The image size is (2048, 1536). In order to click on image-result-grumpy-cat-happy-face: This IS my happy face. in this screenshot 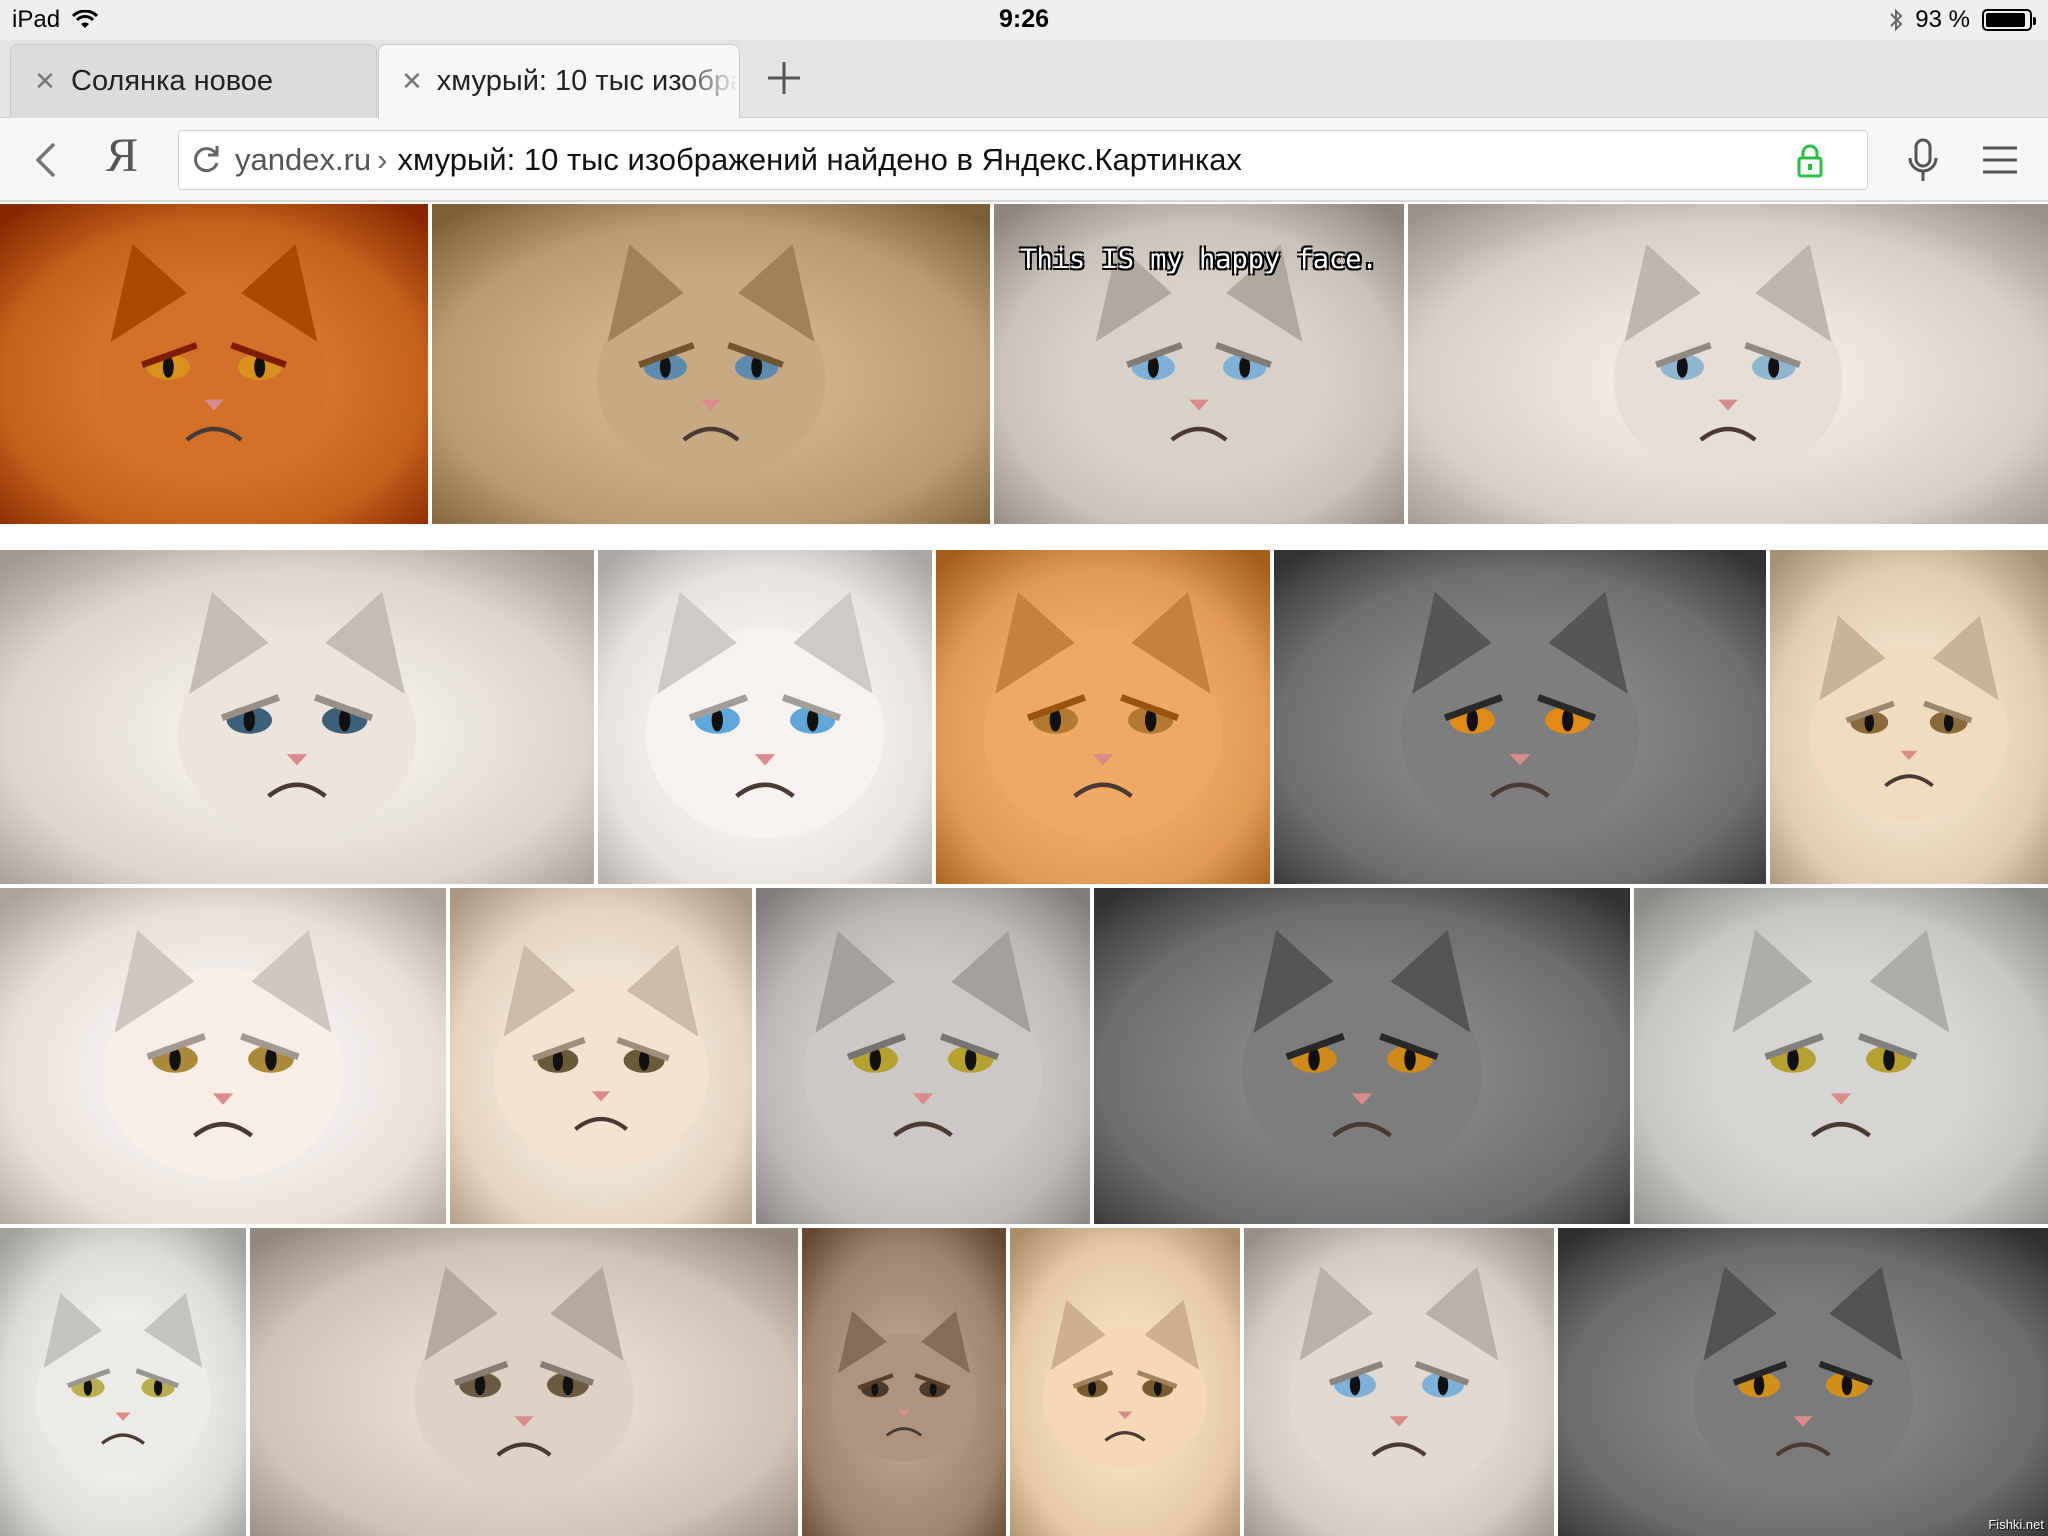, I will do `click(1199, 364)`.